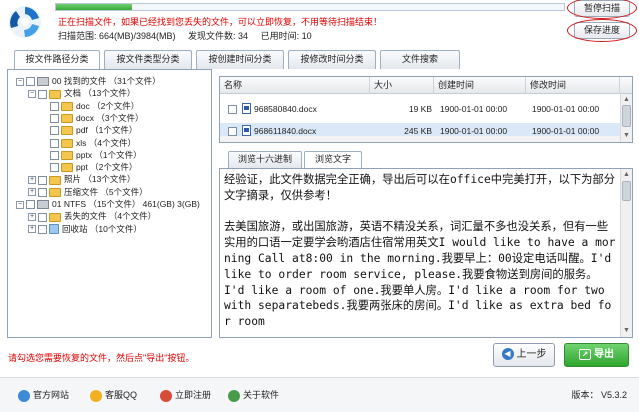  What do you see at coordinates (585, 354) in the screenshot?
I see `export-icon: ↗` at bounding box center [585, 354].